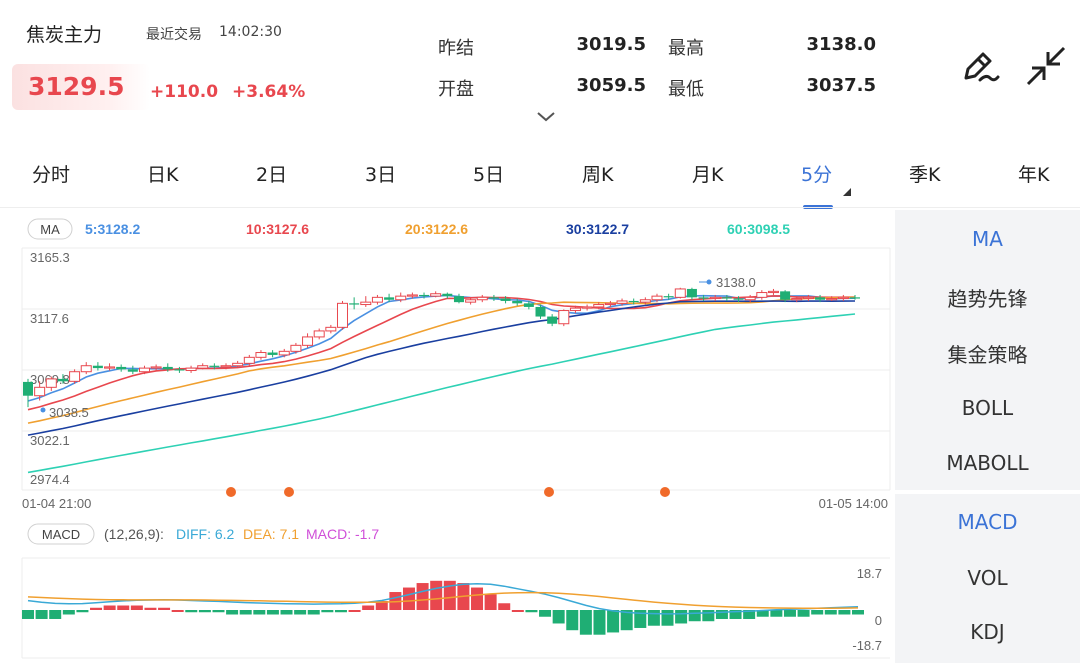  I want to click on indicator-jijin: 集金策略, so click(987, 353).